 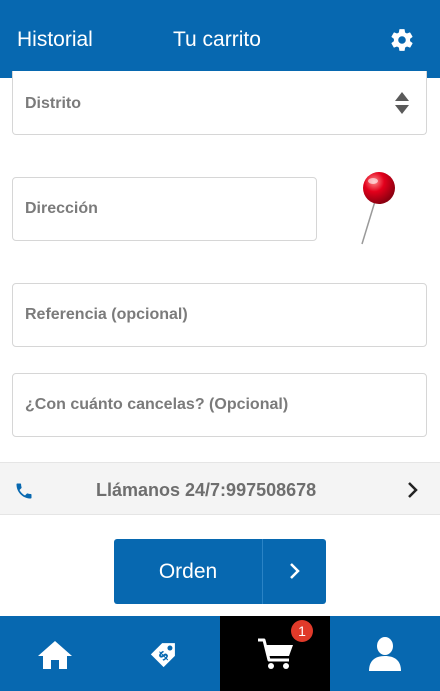 I want to click on nav-home, so click(x=55, y=653).